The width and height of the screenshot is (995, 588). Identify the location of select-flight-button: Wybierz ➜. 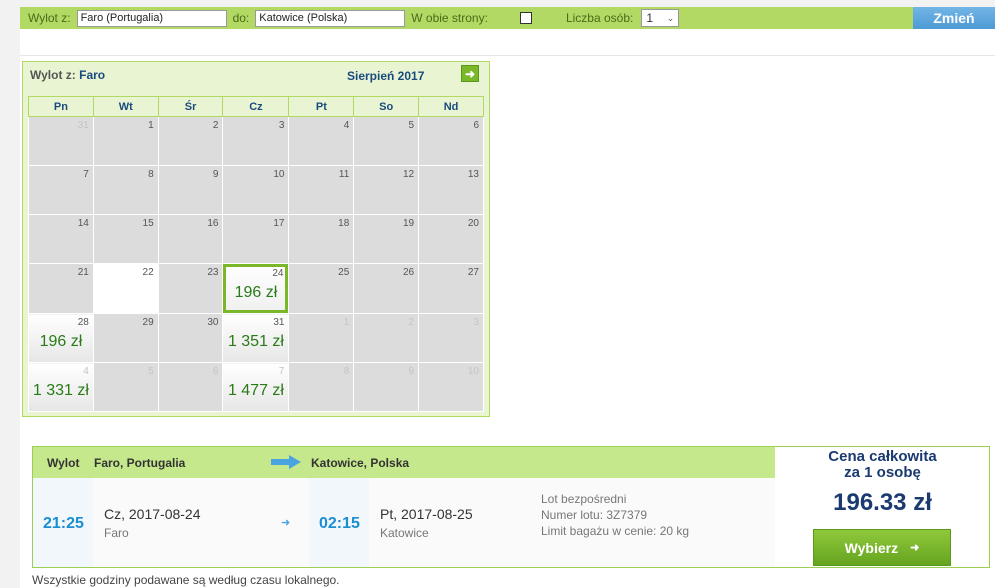
(882, 547).